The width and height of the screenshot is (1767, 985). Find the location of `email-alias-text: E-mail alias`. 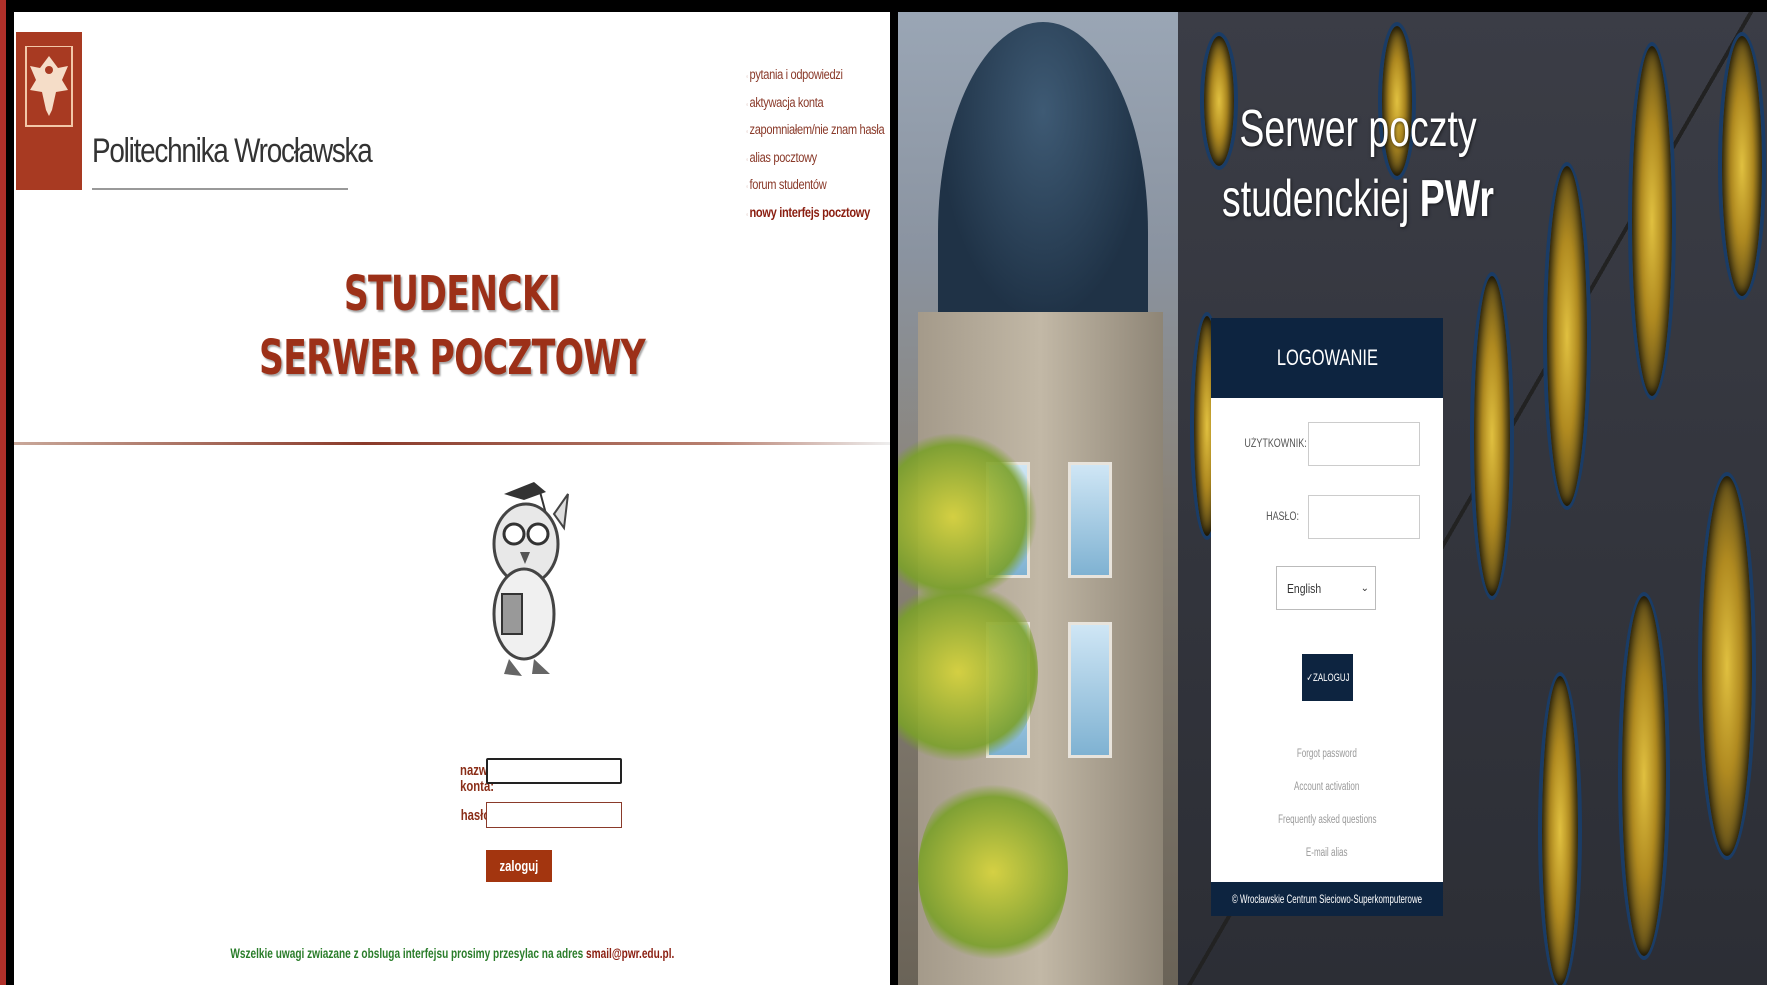

email-alias-text: E-mail alias is located at coordinates (1327, 853).